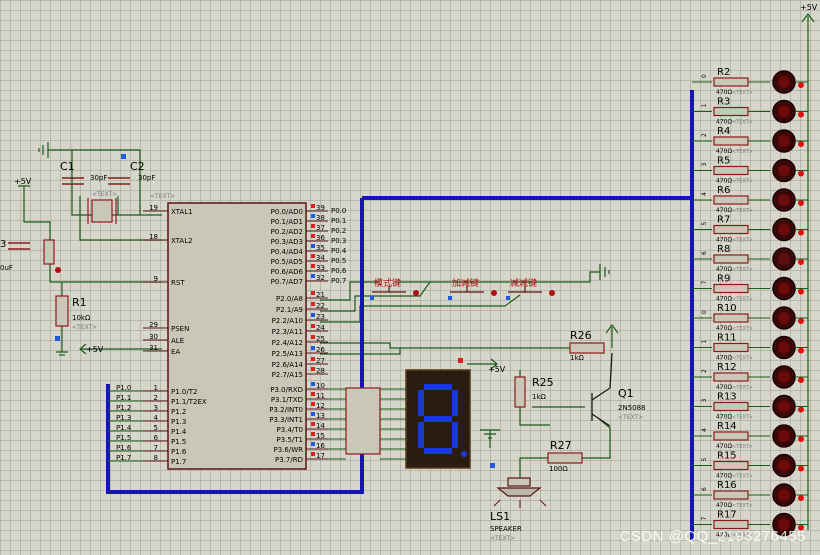 The height and width of the screenshot is (555, 820). I want to click on mcu-pin-name: P3.3/INT1, so click(286, 420).